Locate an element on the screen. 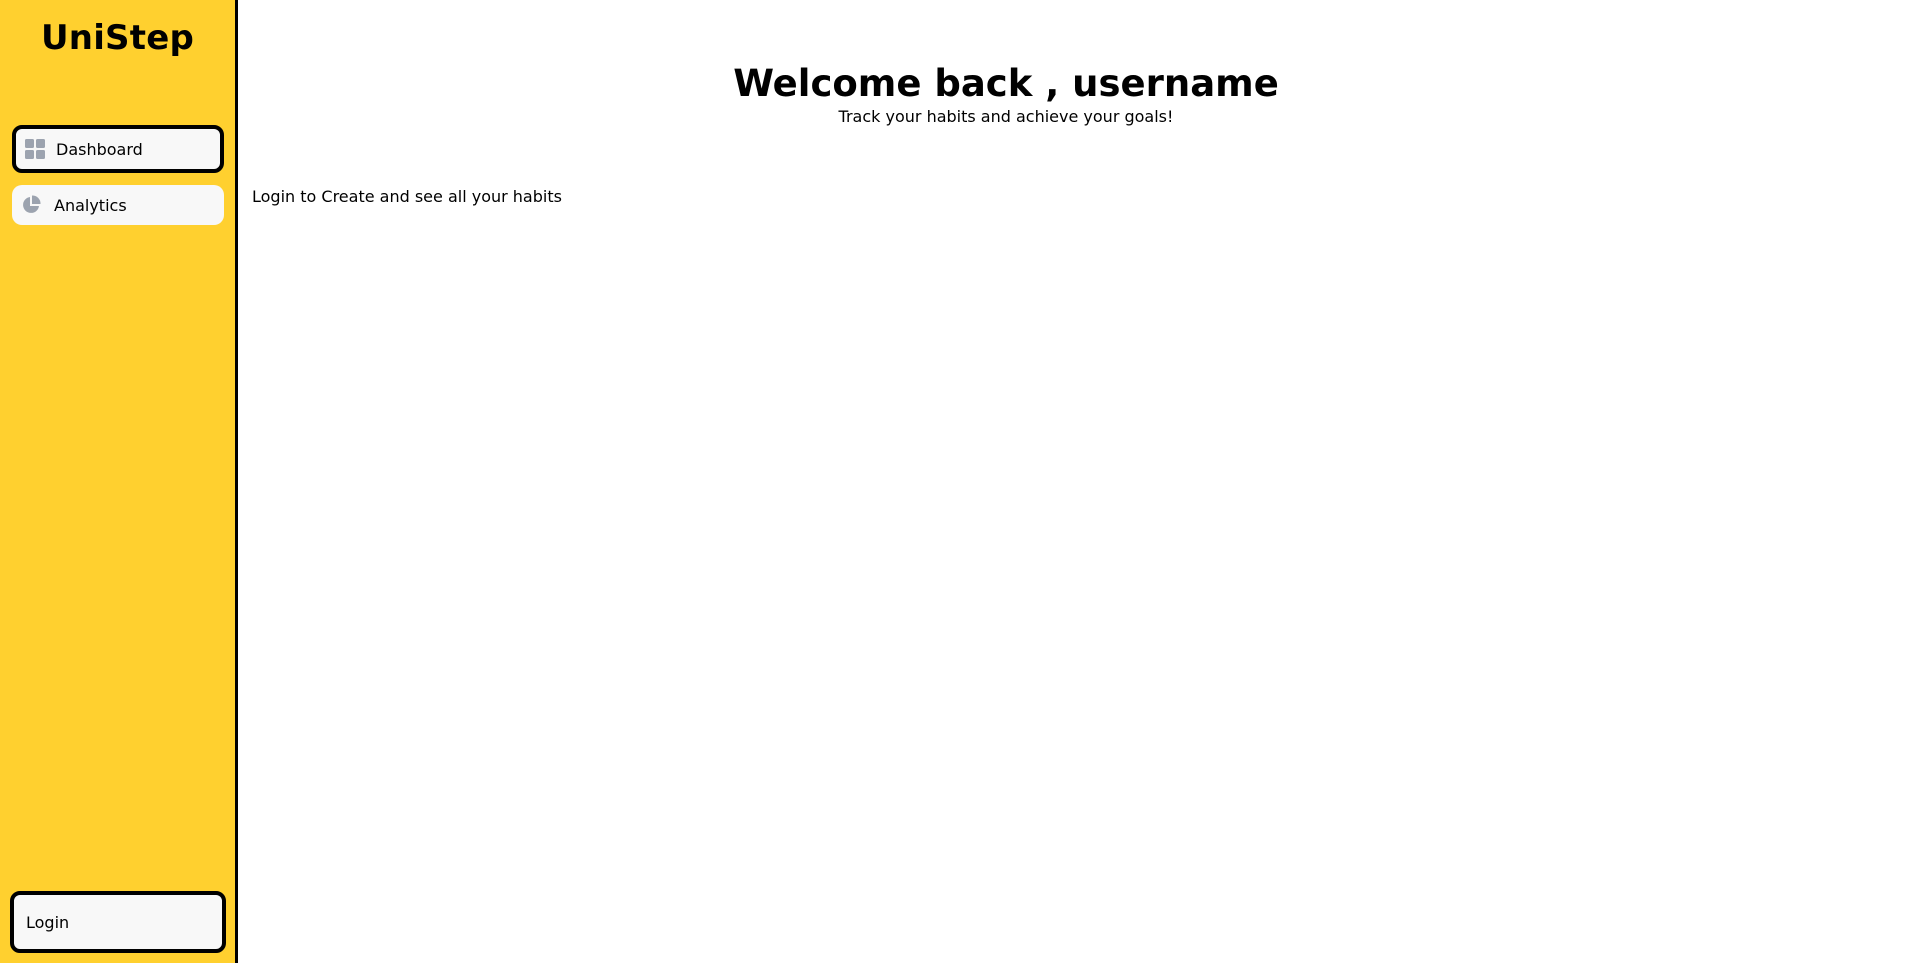  dashboard-grid-icon is located at coordinates (35, 149).